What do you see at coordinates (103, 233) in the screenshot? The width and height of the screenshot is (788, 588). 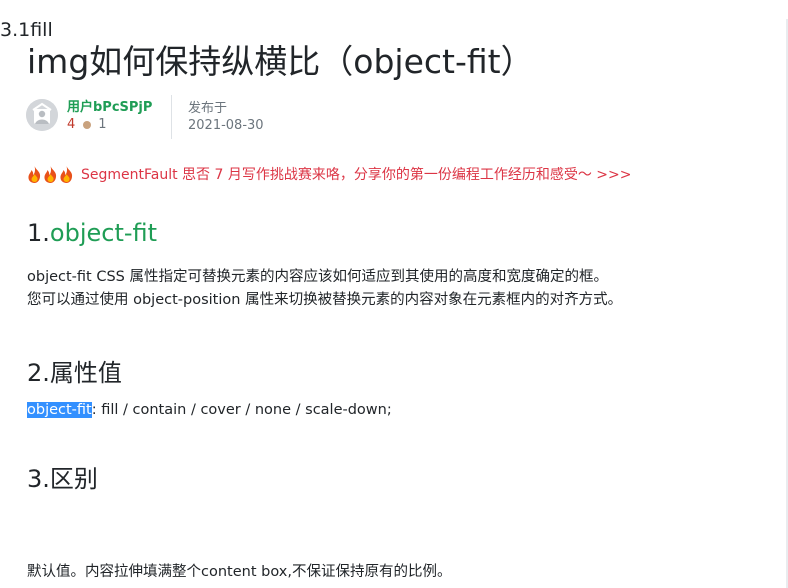 I see `object-fit-link: object-fit` at bounding box center [103, 233].